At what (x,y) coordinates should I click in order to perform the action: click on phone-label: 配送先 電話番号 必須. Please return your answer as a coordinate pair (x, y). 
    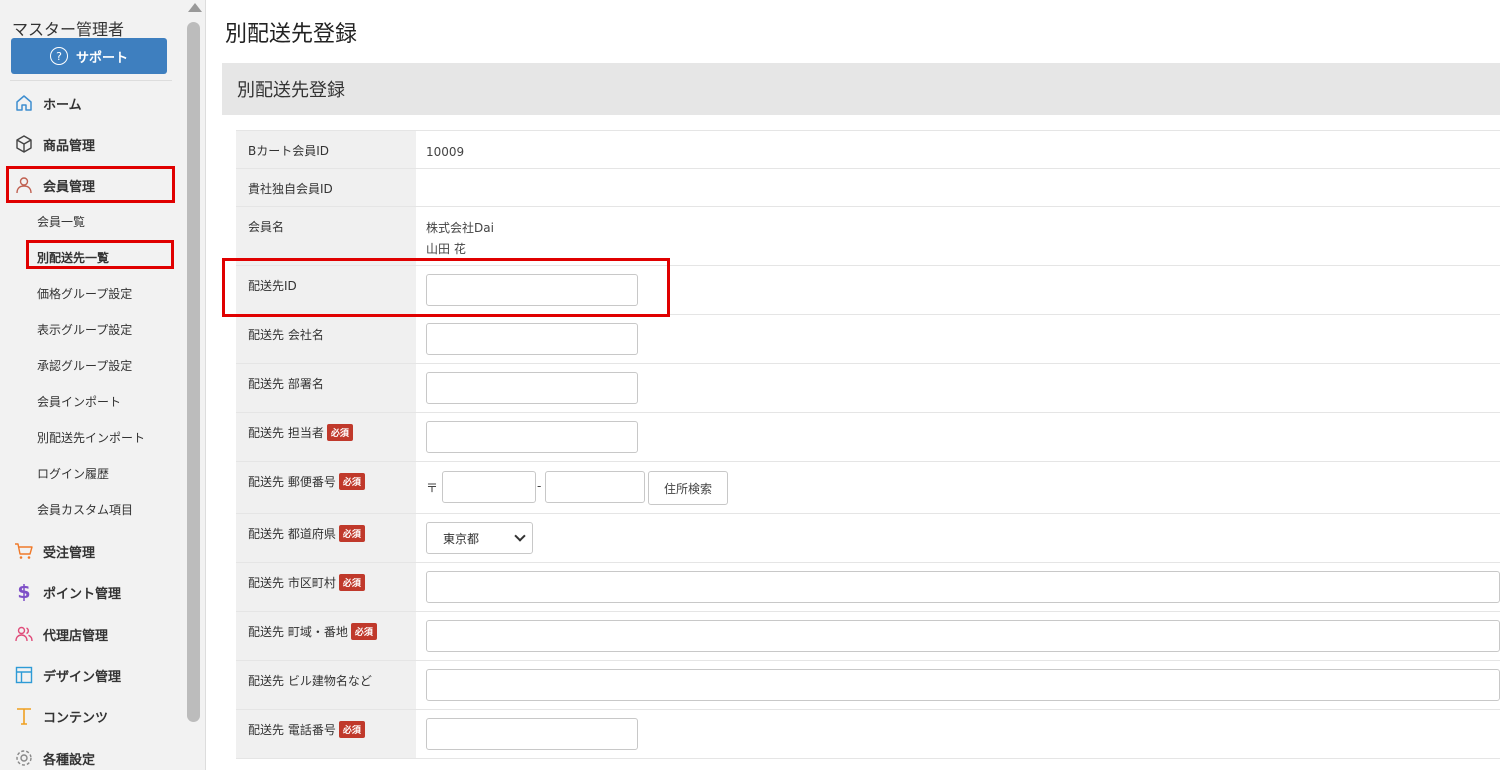
    Looking at the image, I should click on (326, 734).